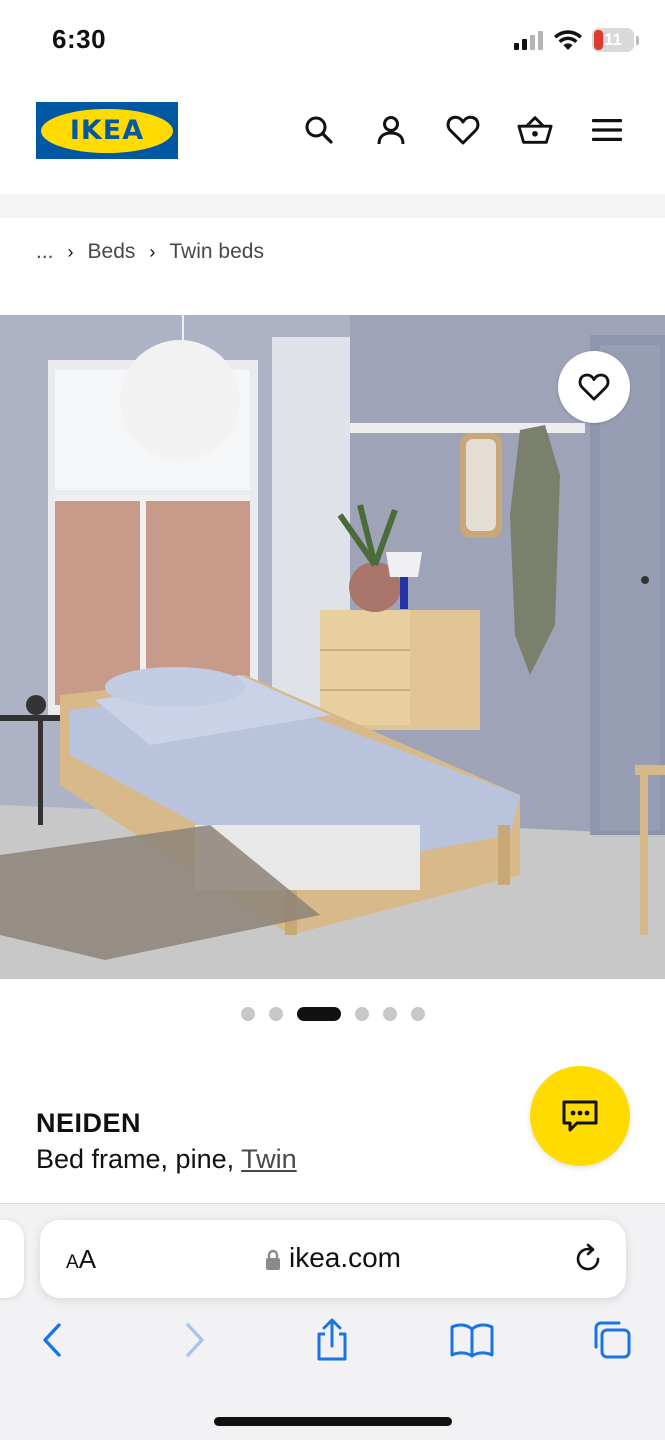 The image size is (665, 1440). I want to click on account-icon, so click(391, 130).